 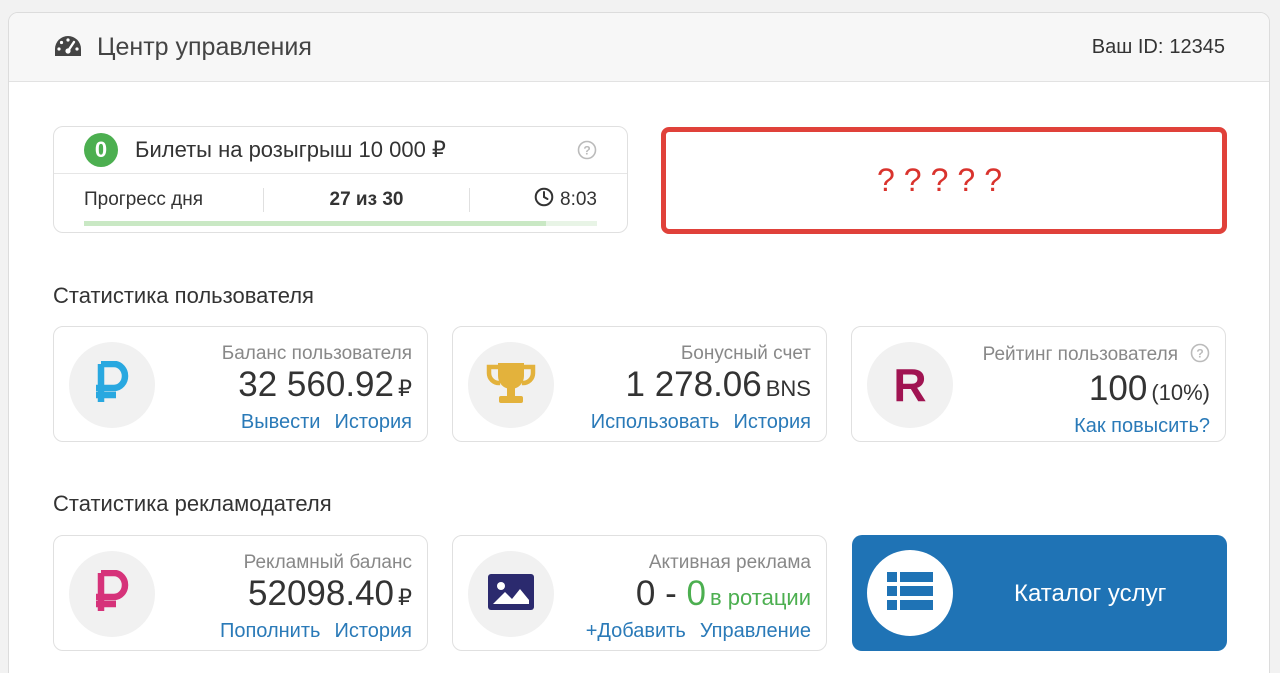 I want to click on ad-balance-unit: ₽, so click(x=405, y=597).